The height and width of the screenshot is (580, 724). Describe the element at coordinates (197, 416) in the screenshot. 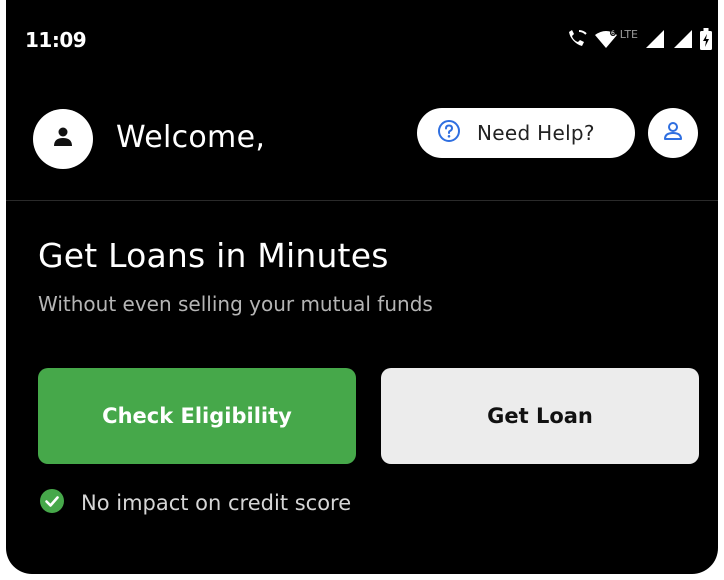

I see `check-eligibility-button: Check Eligibility` at that location.